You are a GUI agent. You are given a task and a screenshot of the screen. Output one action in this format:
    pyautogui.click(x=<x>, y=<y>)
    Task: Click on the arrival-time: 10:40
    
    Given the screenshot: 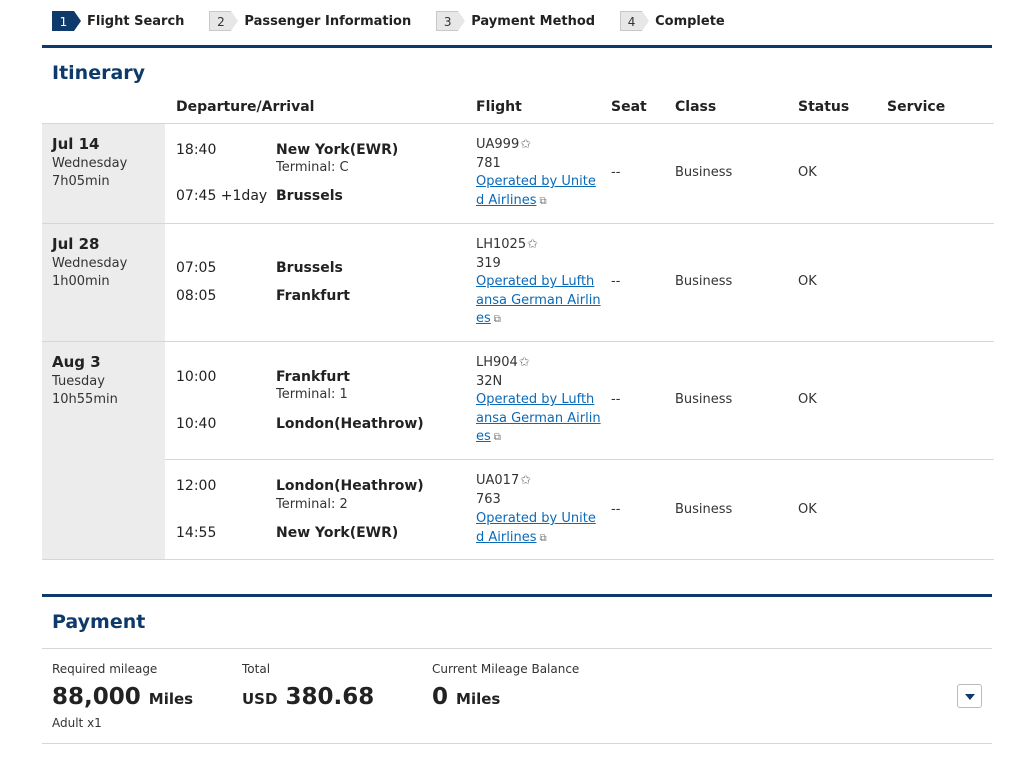 What is the action you would take?
    pyautogui.click(x=196, y=424)
    